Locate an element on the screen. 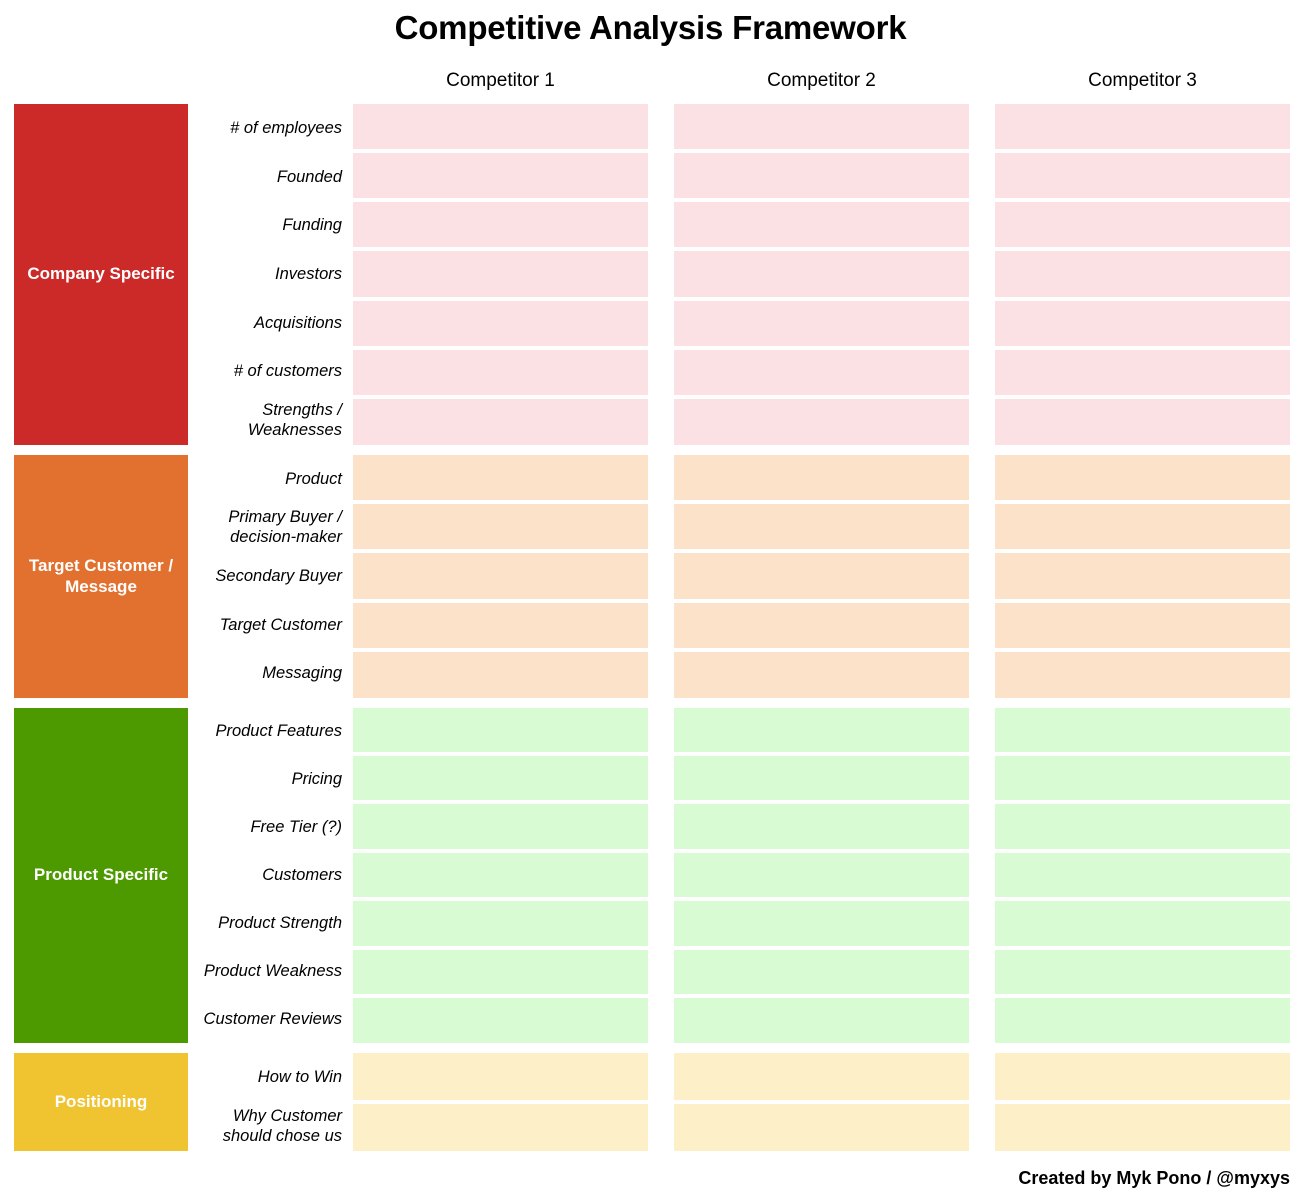 This screenshot has width=1301, height=1189. attribute-label: Product Features is located at coordinates (265, 732).